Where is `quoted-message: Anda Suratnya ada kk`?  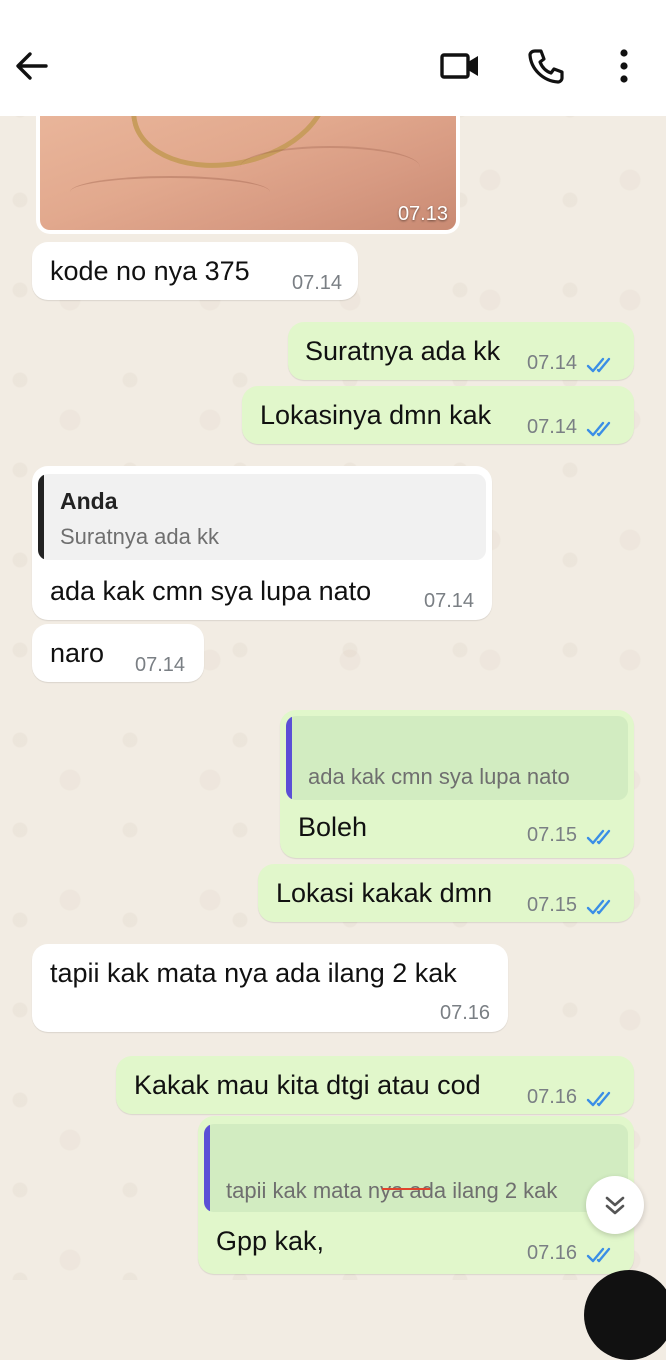
quoted-message: Anda Suratnya ada kk is located at coordinates (262, 517).